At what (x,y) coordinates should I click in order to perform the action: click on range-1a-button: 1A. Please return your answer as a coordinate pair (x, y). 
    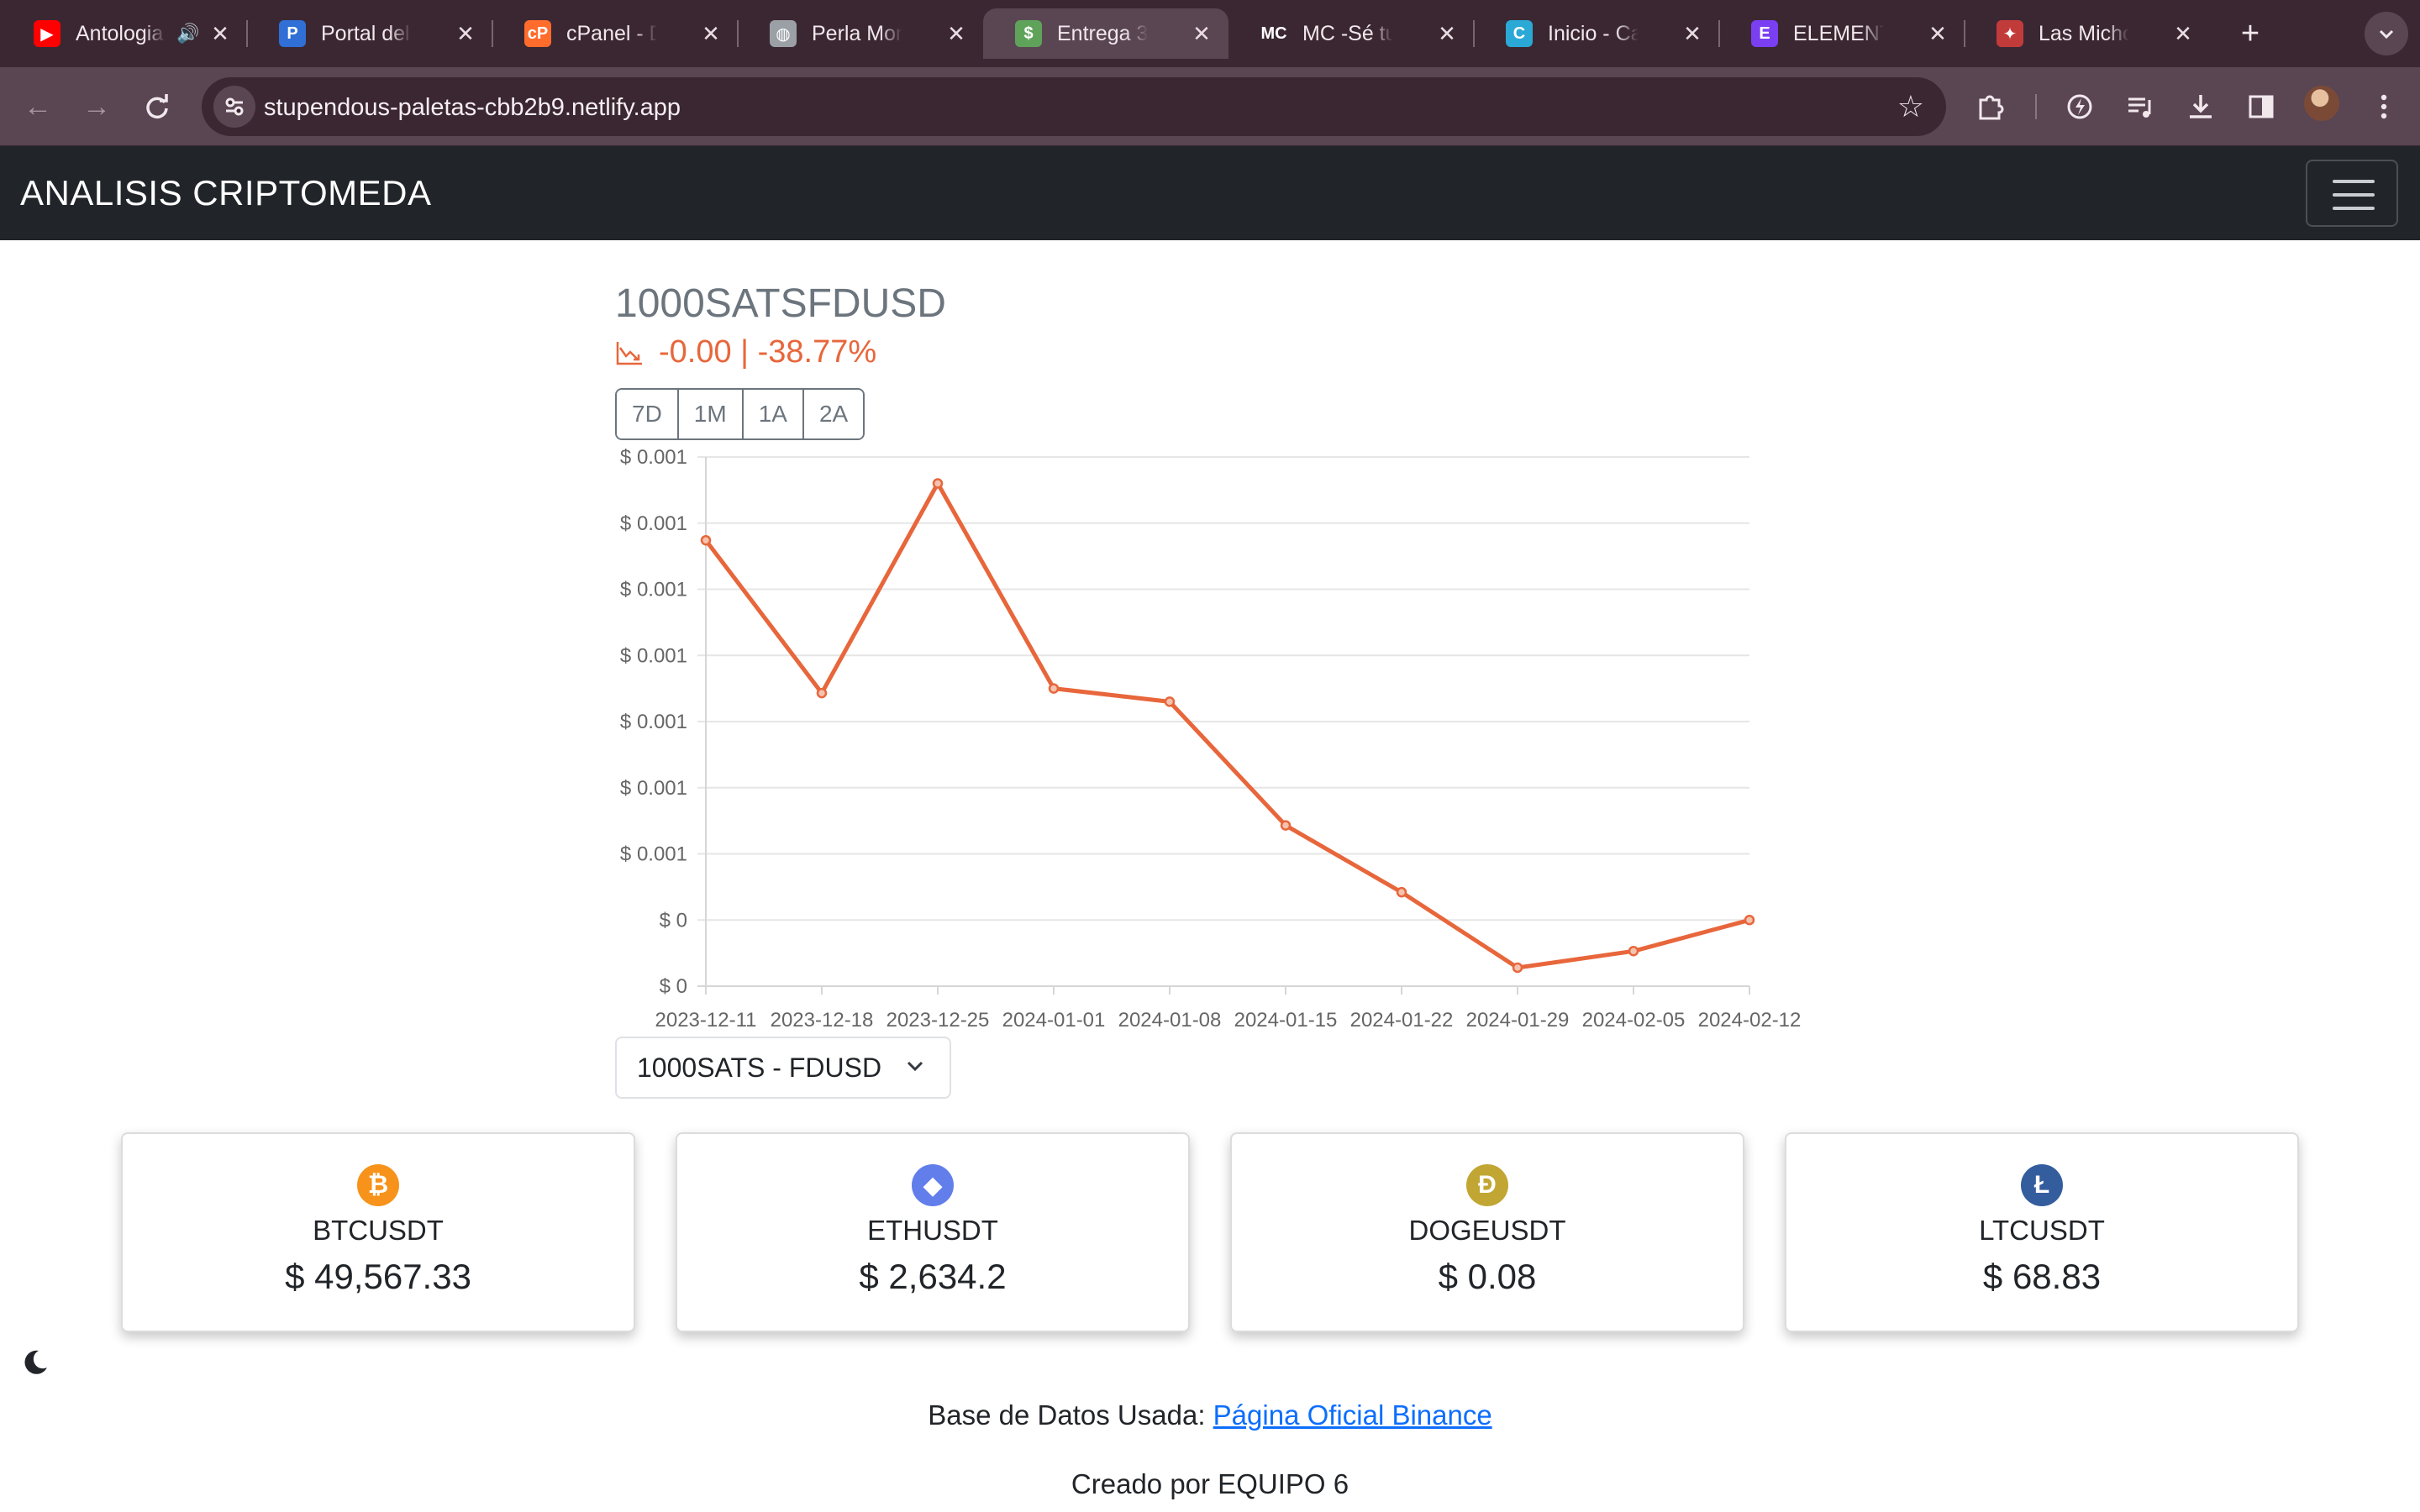
    Looking at the image, I should click on (771, 414).